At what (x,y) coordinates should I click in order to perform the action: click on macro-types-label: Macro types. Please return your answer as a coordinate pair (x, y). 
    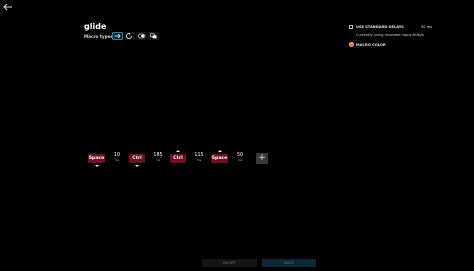
    Looking at the image, I should click on (98, 36).